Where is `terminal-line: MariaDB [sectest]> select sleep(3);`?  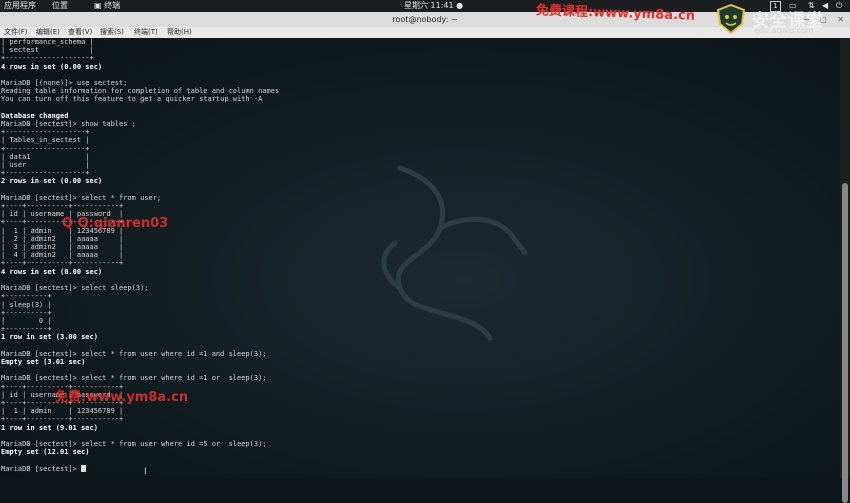 terminal-line: MariaDB [sectest]> select sleep(3); is located at coordinates (75, 288).